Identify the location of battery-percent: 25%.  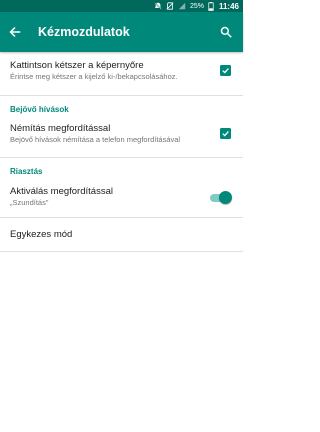
(196, 6).